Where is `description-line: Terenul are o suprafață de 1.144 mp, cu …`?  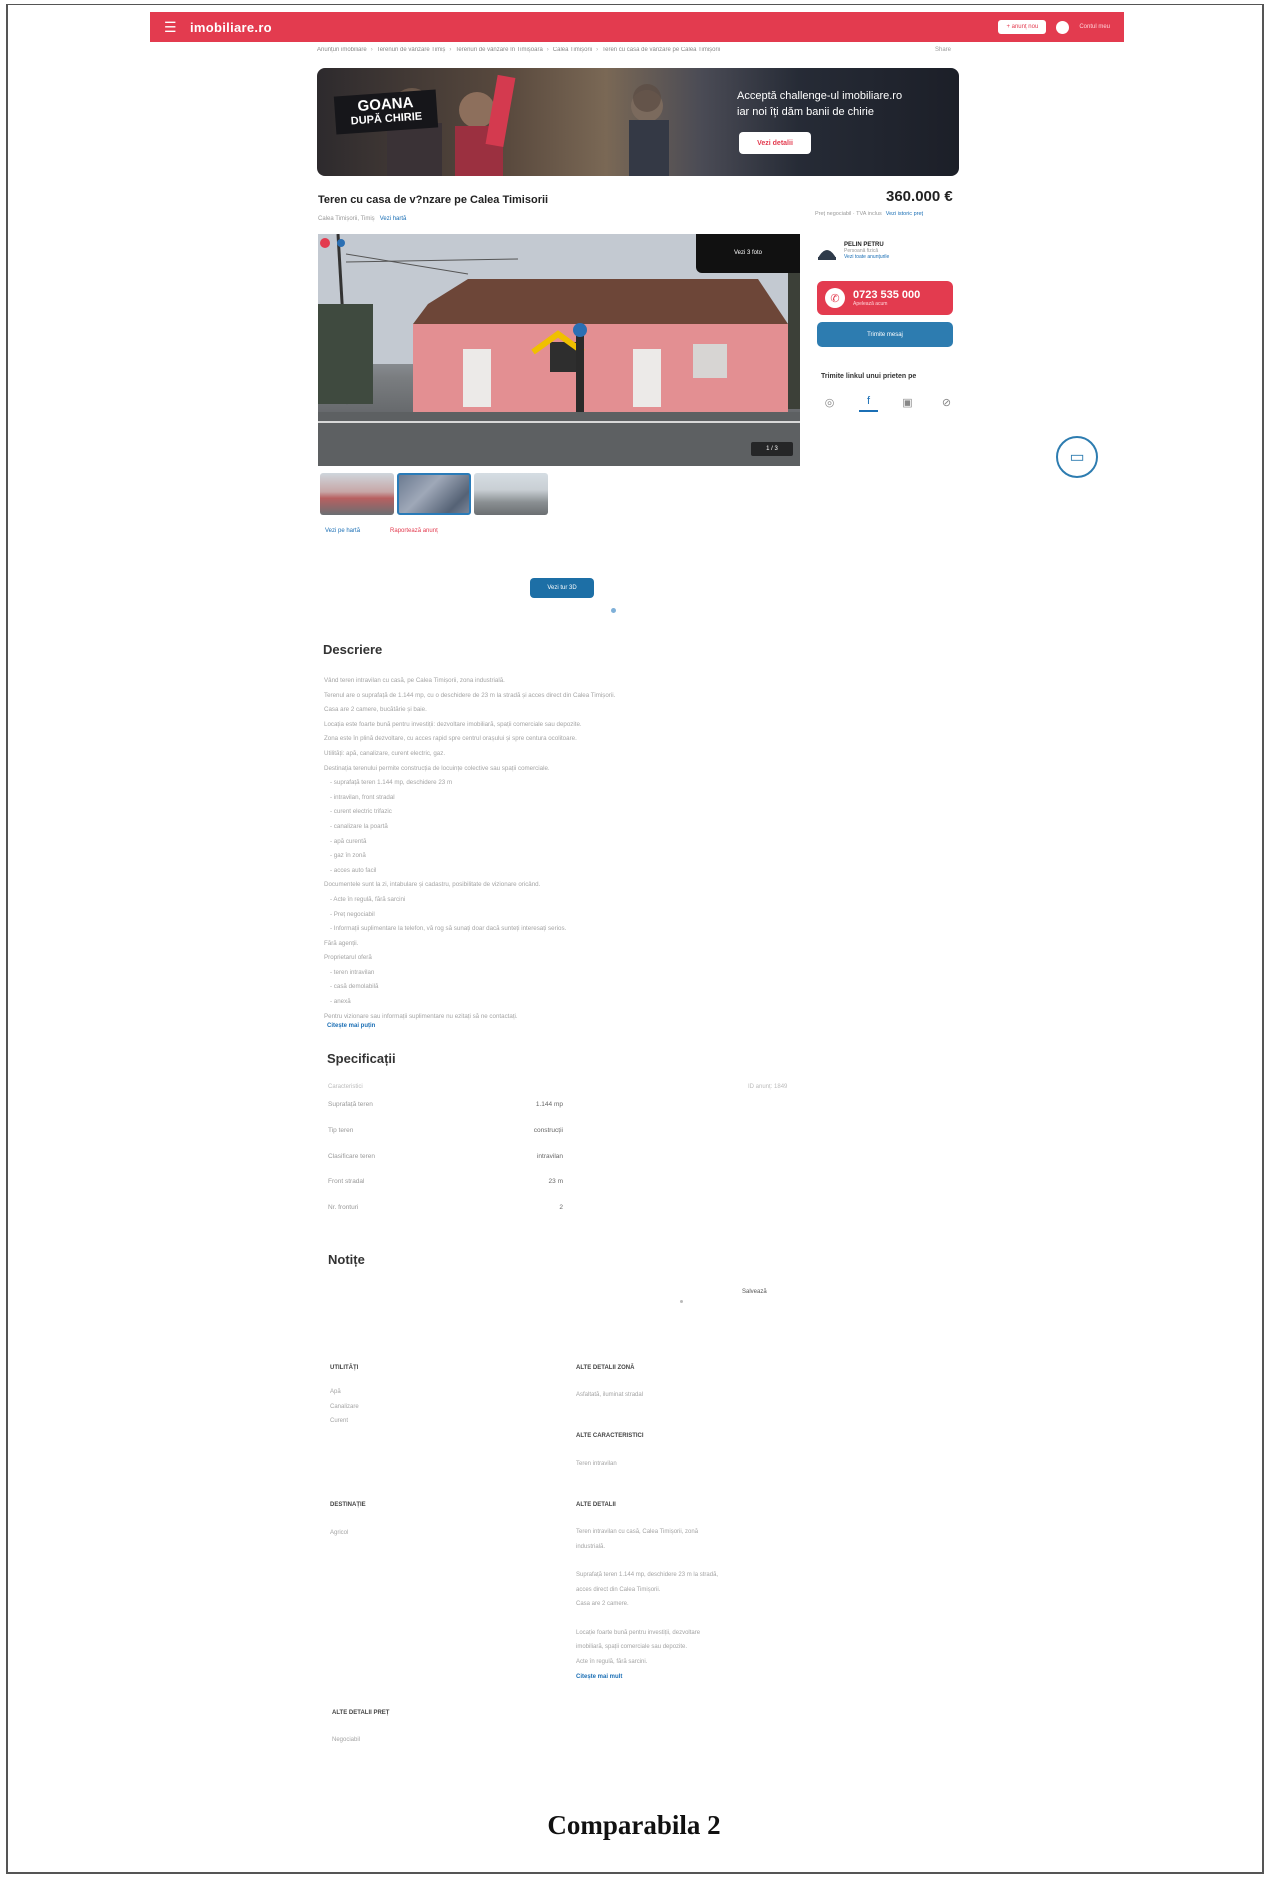
description-line: Terenul are o suprafață de 1.144 mp, cu … is located at coordinates (470, 695).